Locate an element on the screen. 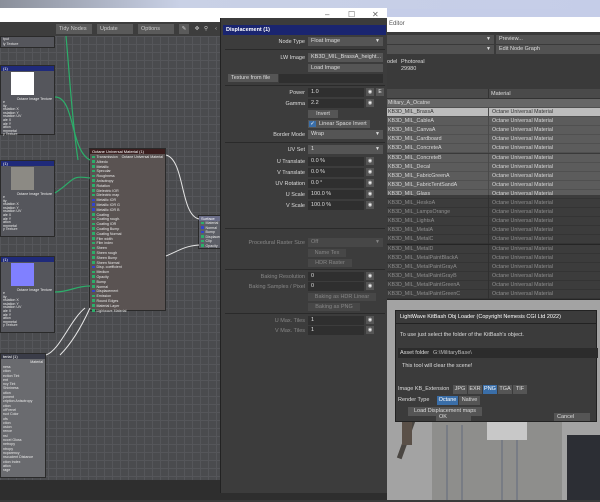 This screenshot has height=502, width=600. extension-option-jpg: JPG is located at coordinates (460, 389).